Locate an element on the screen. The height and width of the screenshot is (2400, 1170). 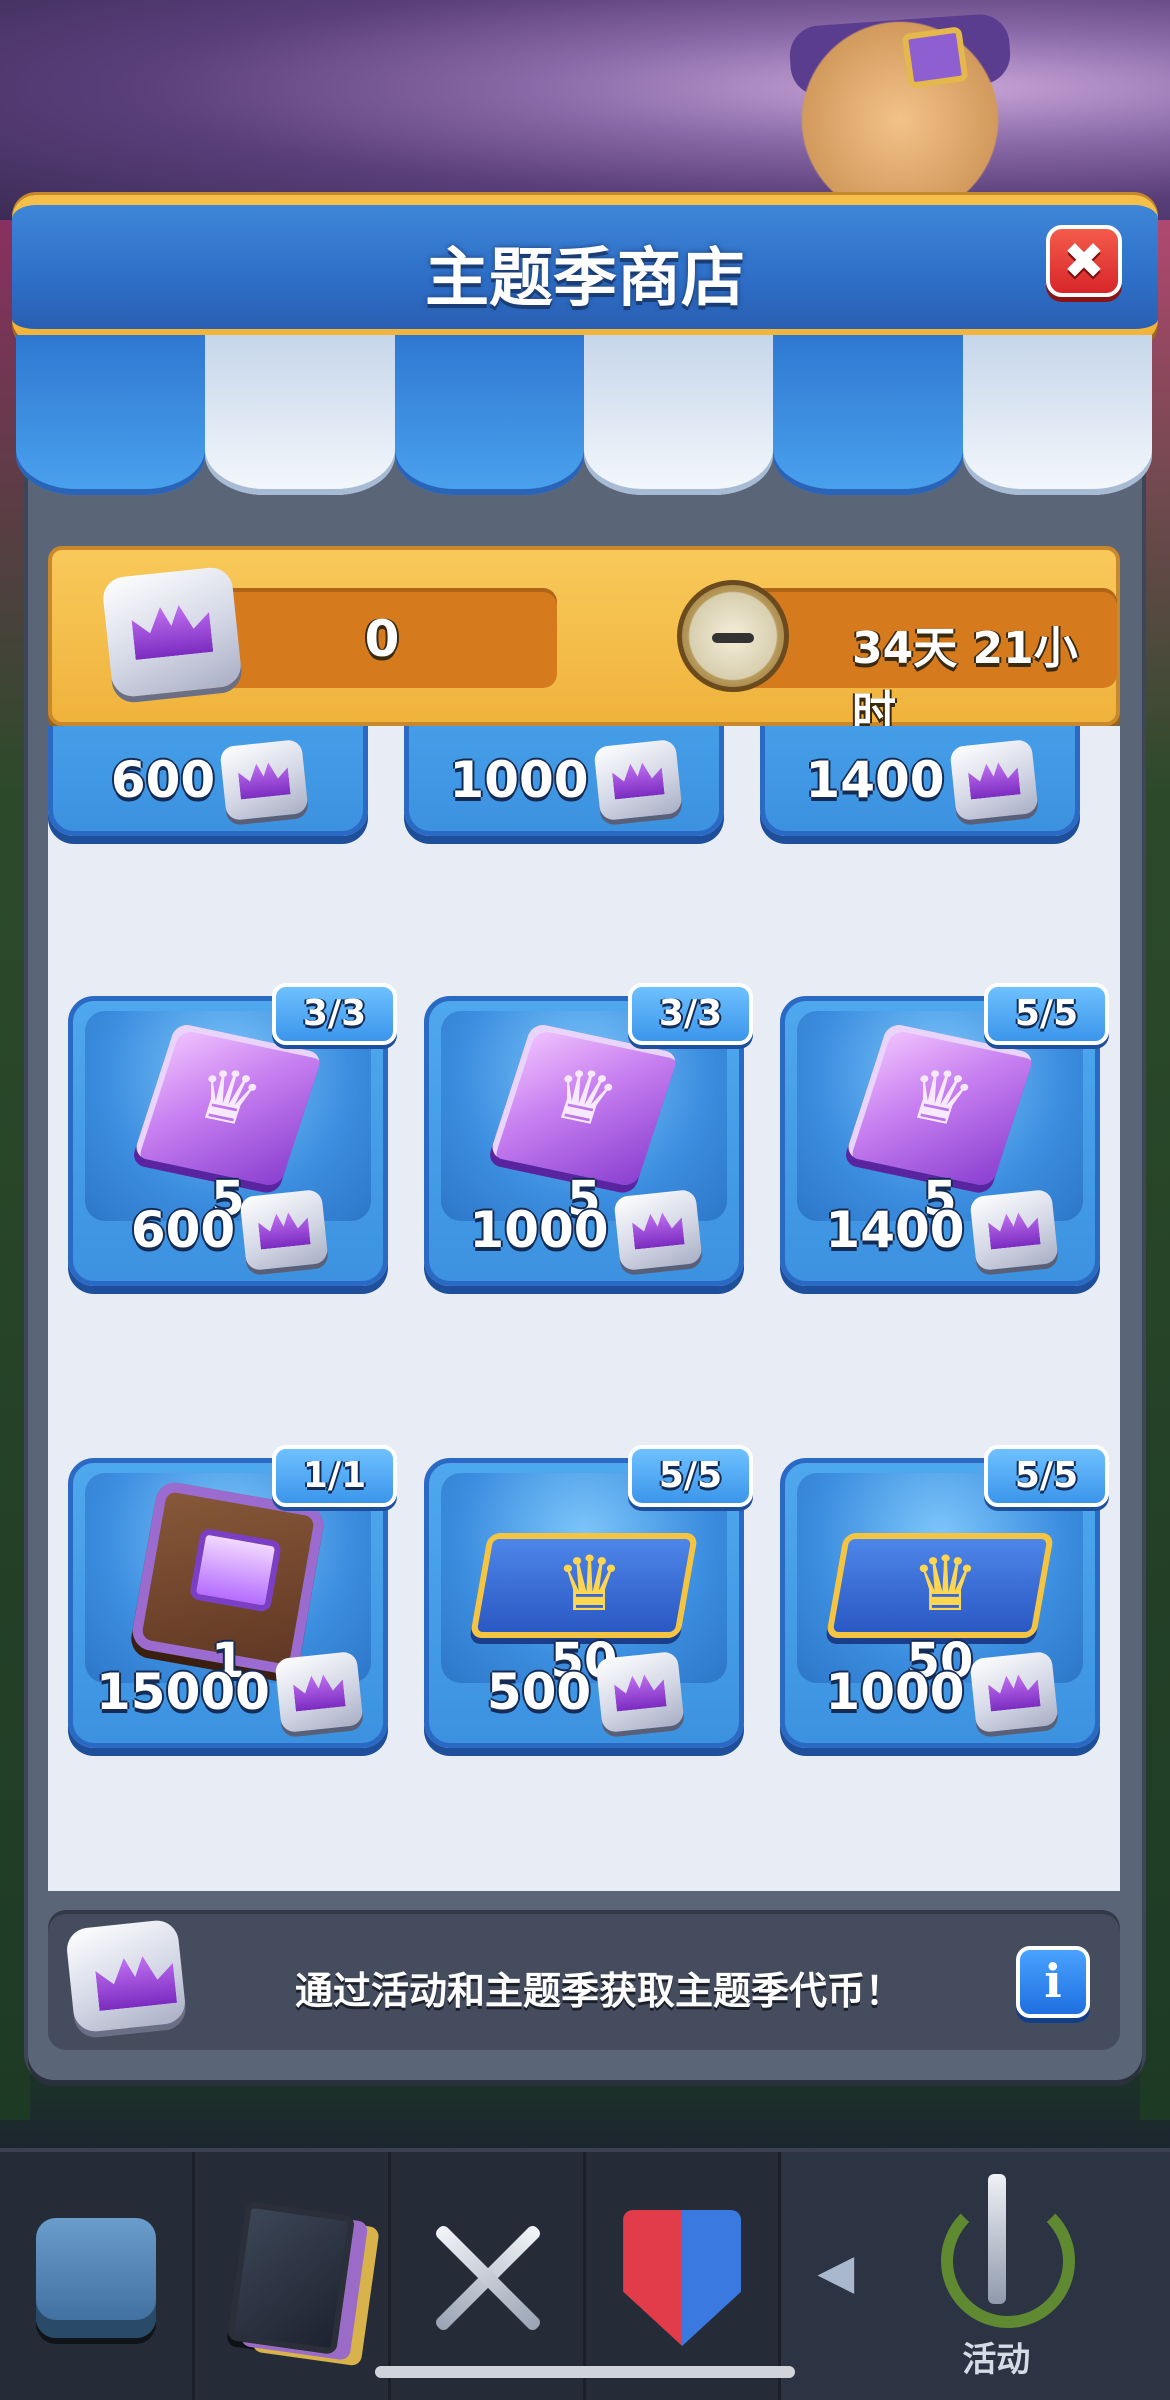
nav-tab-clan is located at coordinates (684, 2276).